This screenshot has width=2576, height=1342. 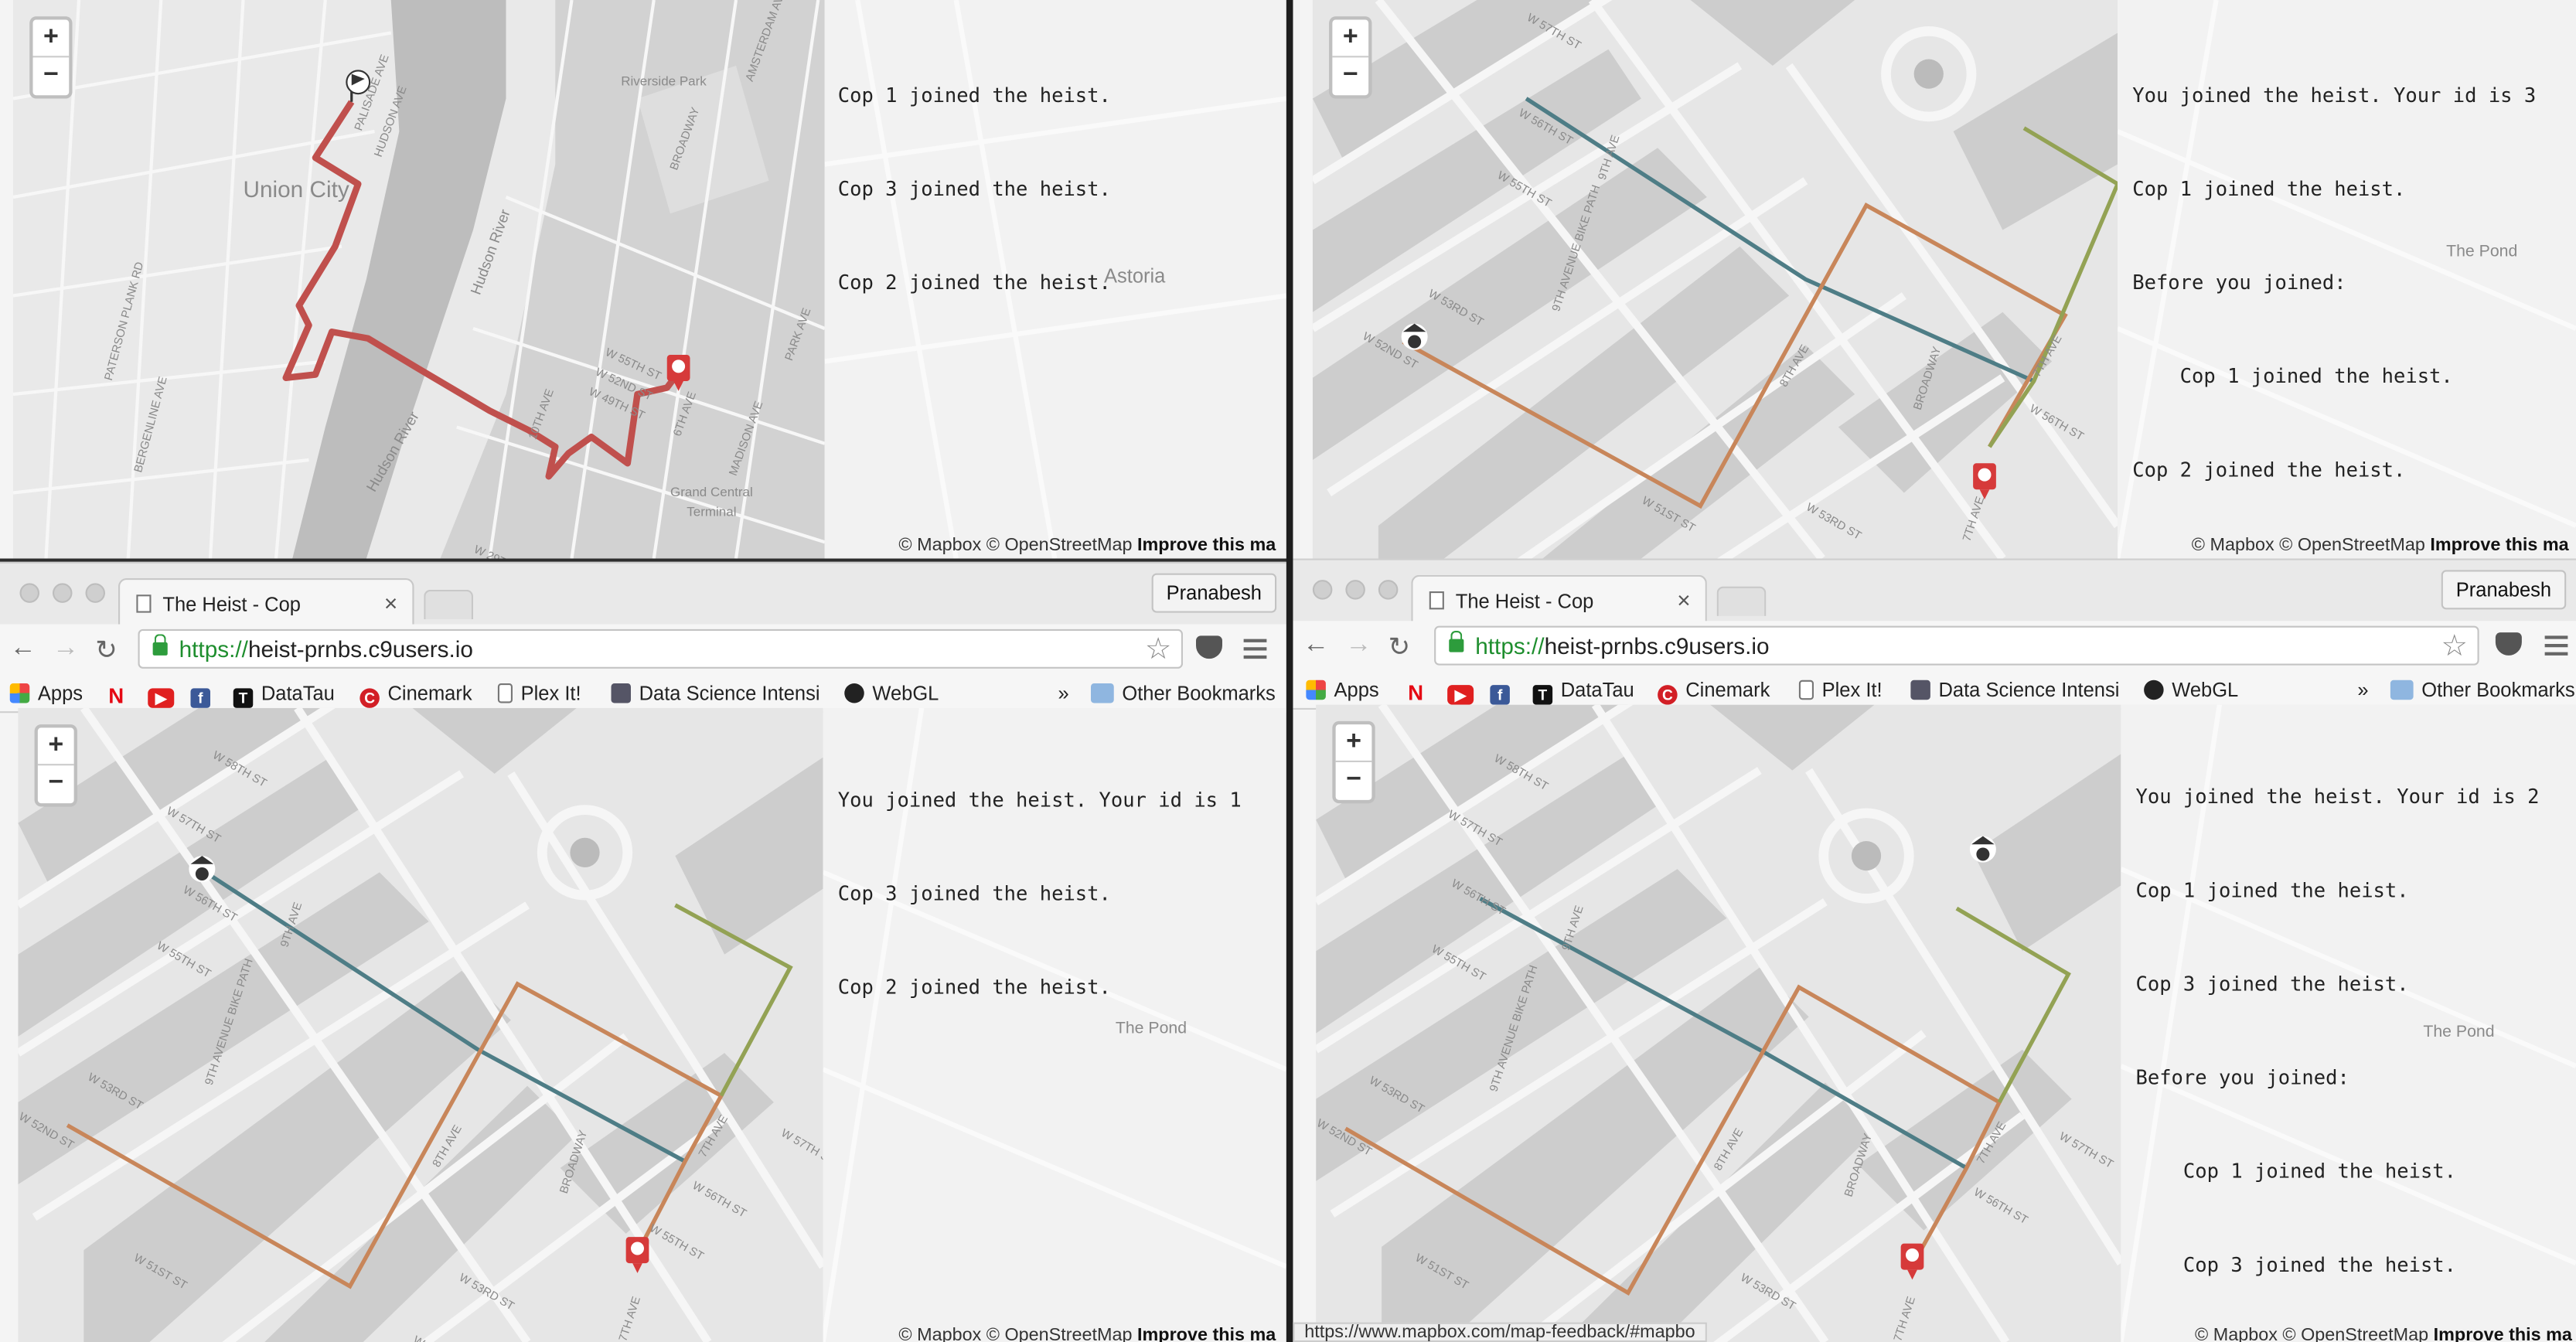 I want to click on toolbar: ← → ↻ https://heist-prnbs.c9users.io ☆, so click(x=1935, y=645).